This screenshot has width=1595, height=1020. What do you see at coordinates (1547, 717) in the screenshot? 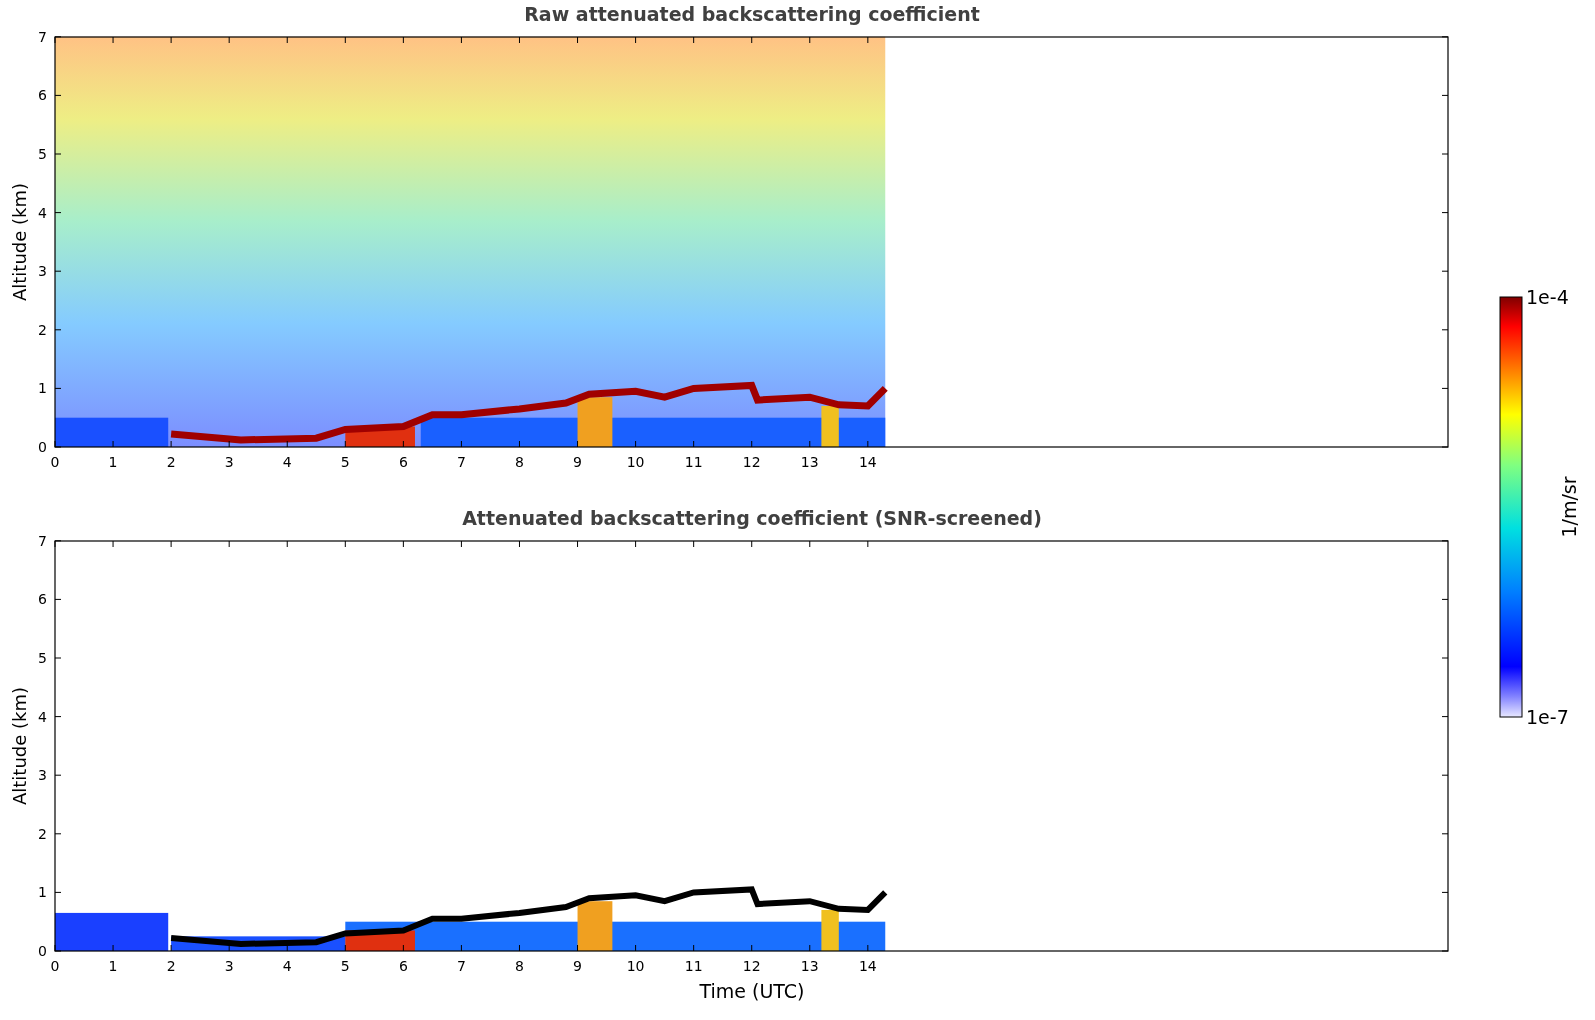
I see `colorbar-min-label: 1e-7` at bounding box center [1547, 717].